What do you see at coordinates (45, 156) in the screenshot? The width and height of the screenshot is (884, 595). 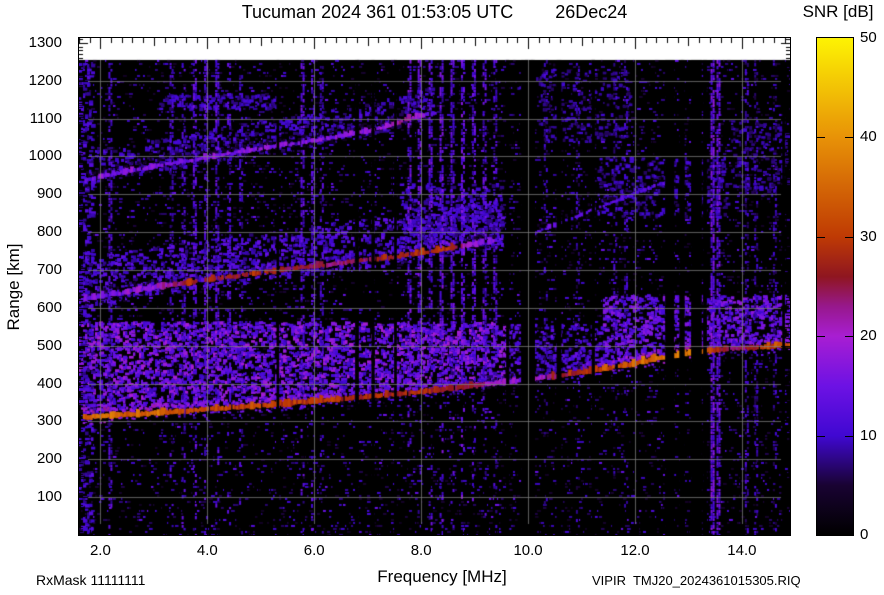 I see `y-tick-label: 1000` at bounding box center [45, 156].